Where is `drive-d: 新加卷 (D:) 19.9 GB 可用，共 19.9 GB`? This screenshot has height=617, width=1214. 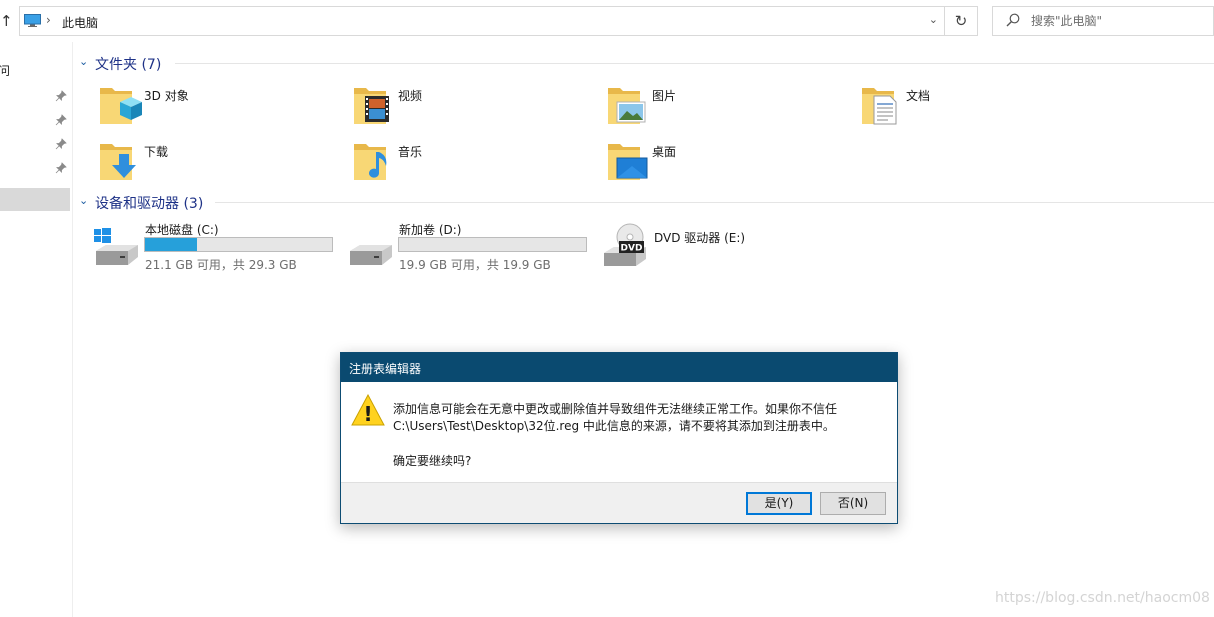
drive-d: 新加卷 (D:) 19.9 GB 可用，共 19.9 GB is located at coordinates (473, 246).